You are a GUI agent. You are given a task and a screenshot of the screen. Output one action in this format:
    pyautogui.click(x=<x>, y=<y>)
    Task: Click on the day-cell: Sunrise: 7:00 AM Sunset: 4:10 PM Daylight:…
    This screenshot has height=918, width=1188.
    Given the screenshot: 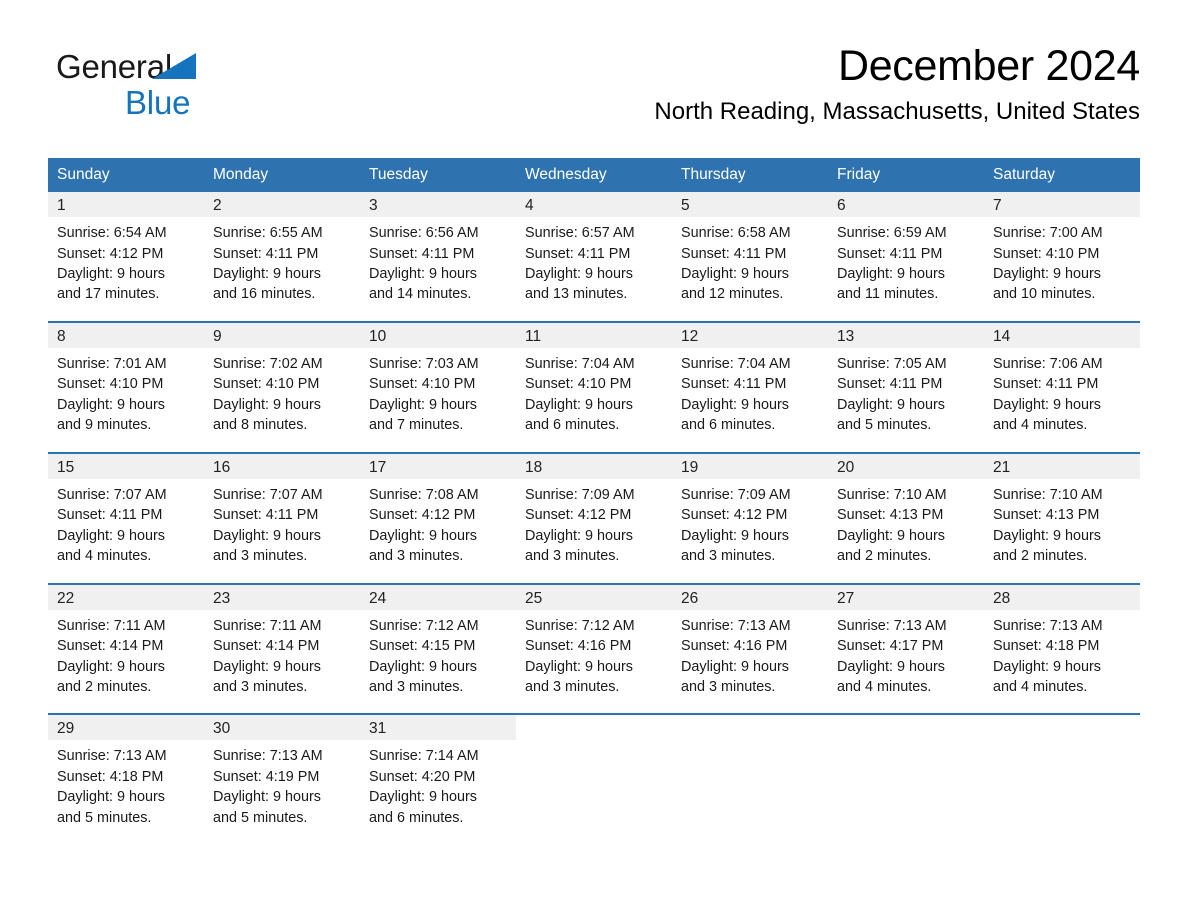 What is the action you would take?
    pyautogui.click(x=1062, y=269)
    